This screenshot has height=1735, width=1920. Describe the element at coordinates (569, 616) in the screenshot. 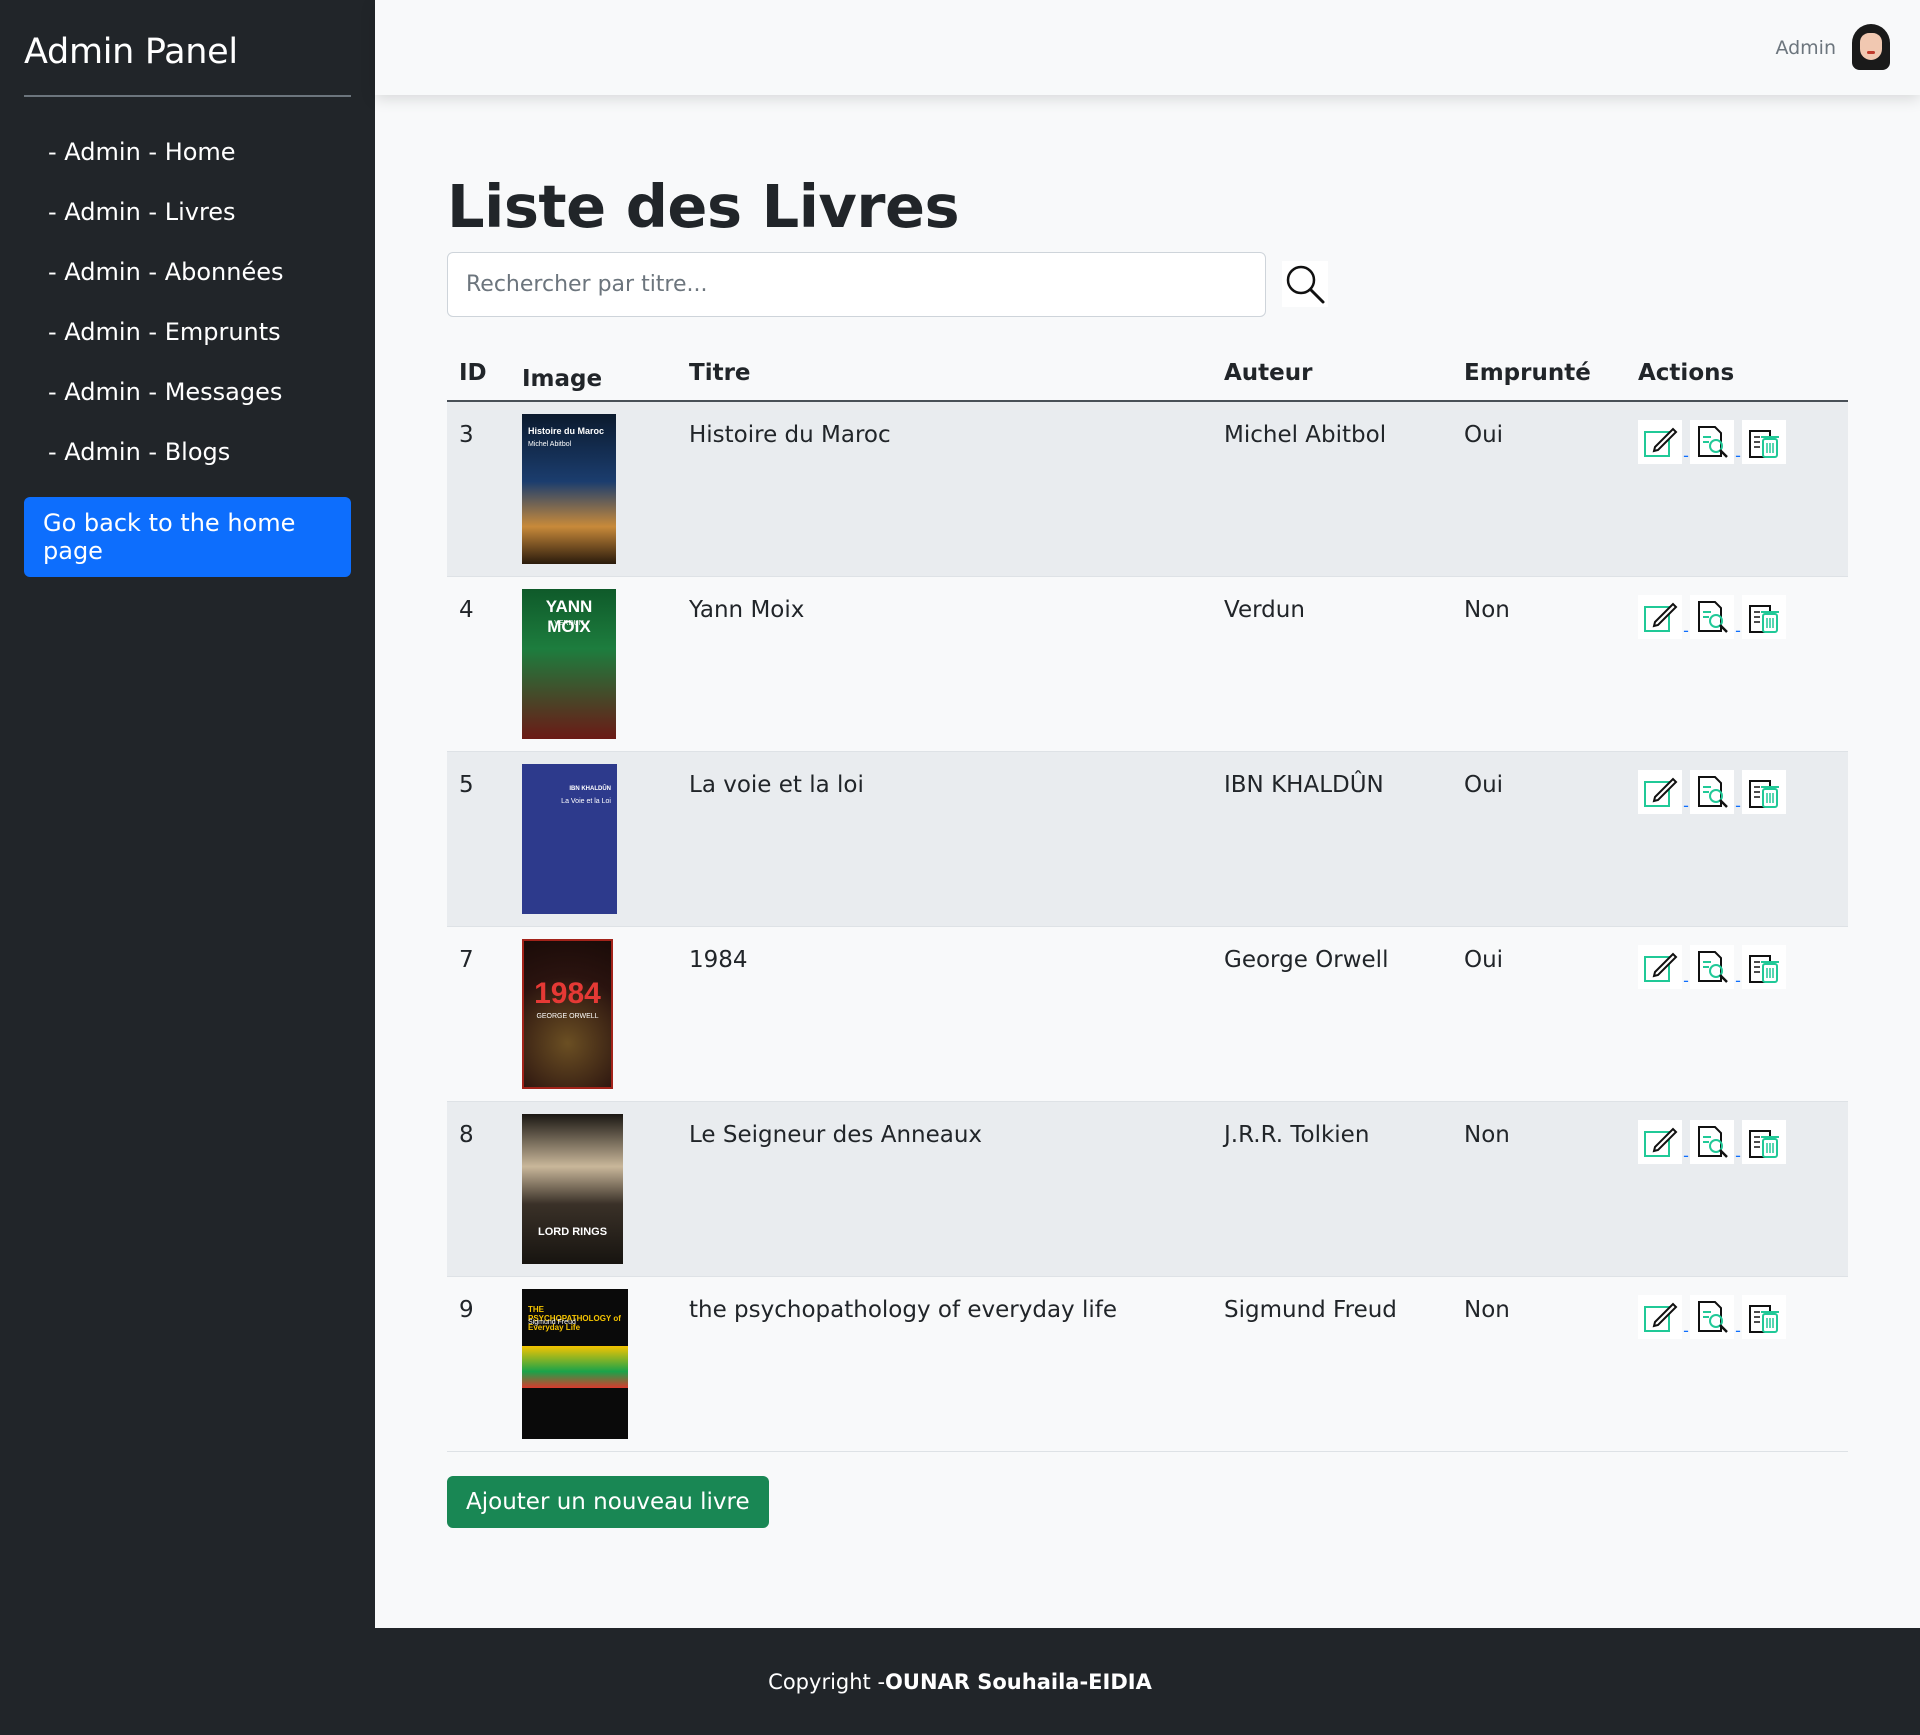

I see `book-cover-title: YANN MOIX` at that location.